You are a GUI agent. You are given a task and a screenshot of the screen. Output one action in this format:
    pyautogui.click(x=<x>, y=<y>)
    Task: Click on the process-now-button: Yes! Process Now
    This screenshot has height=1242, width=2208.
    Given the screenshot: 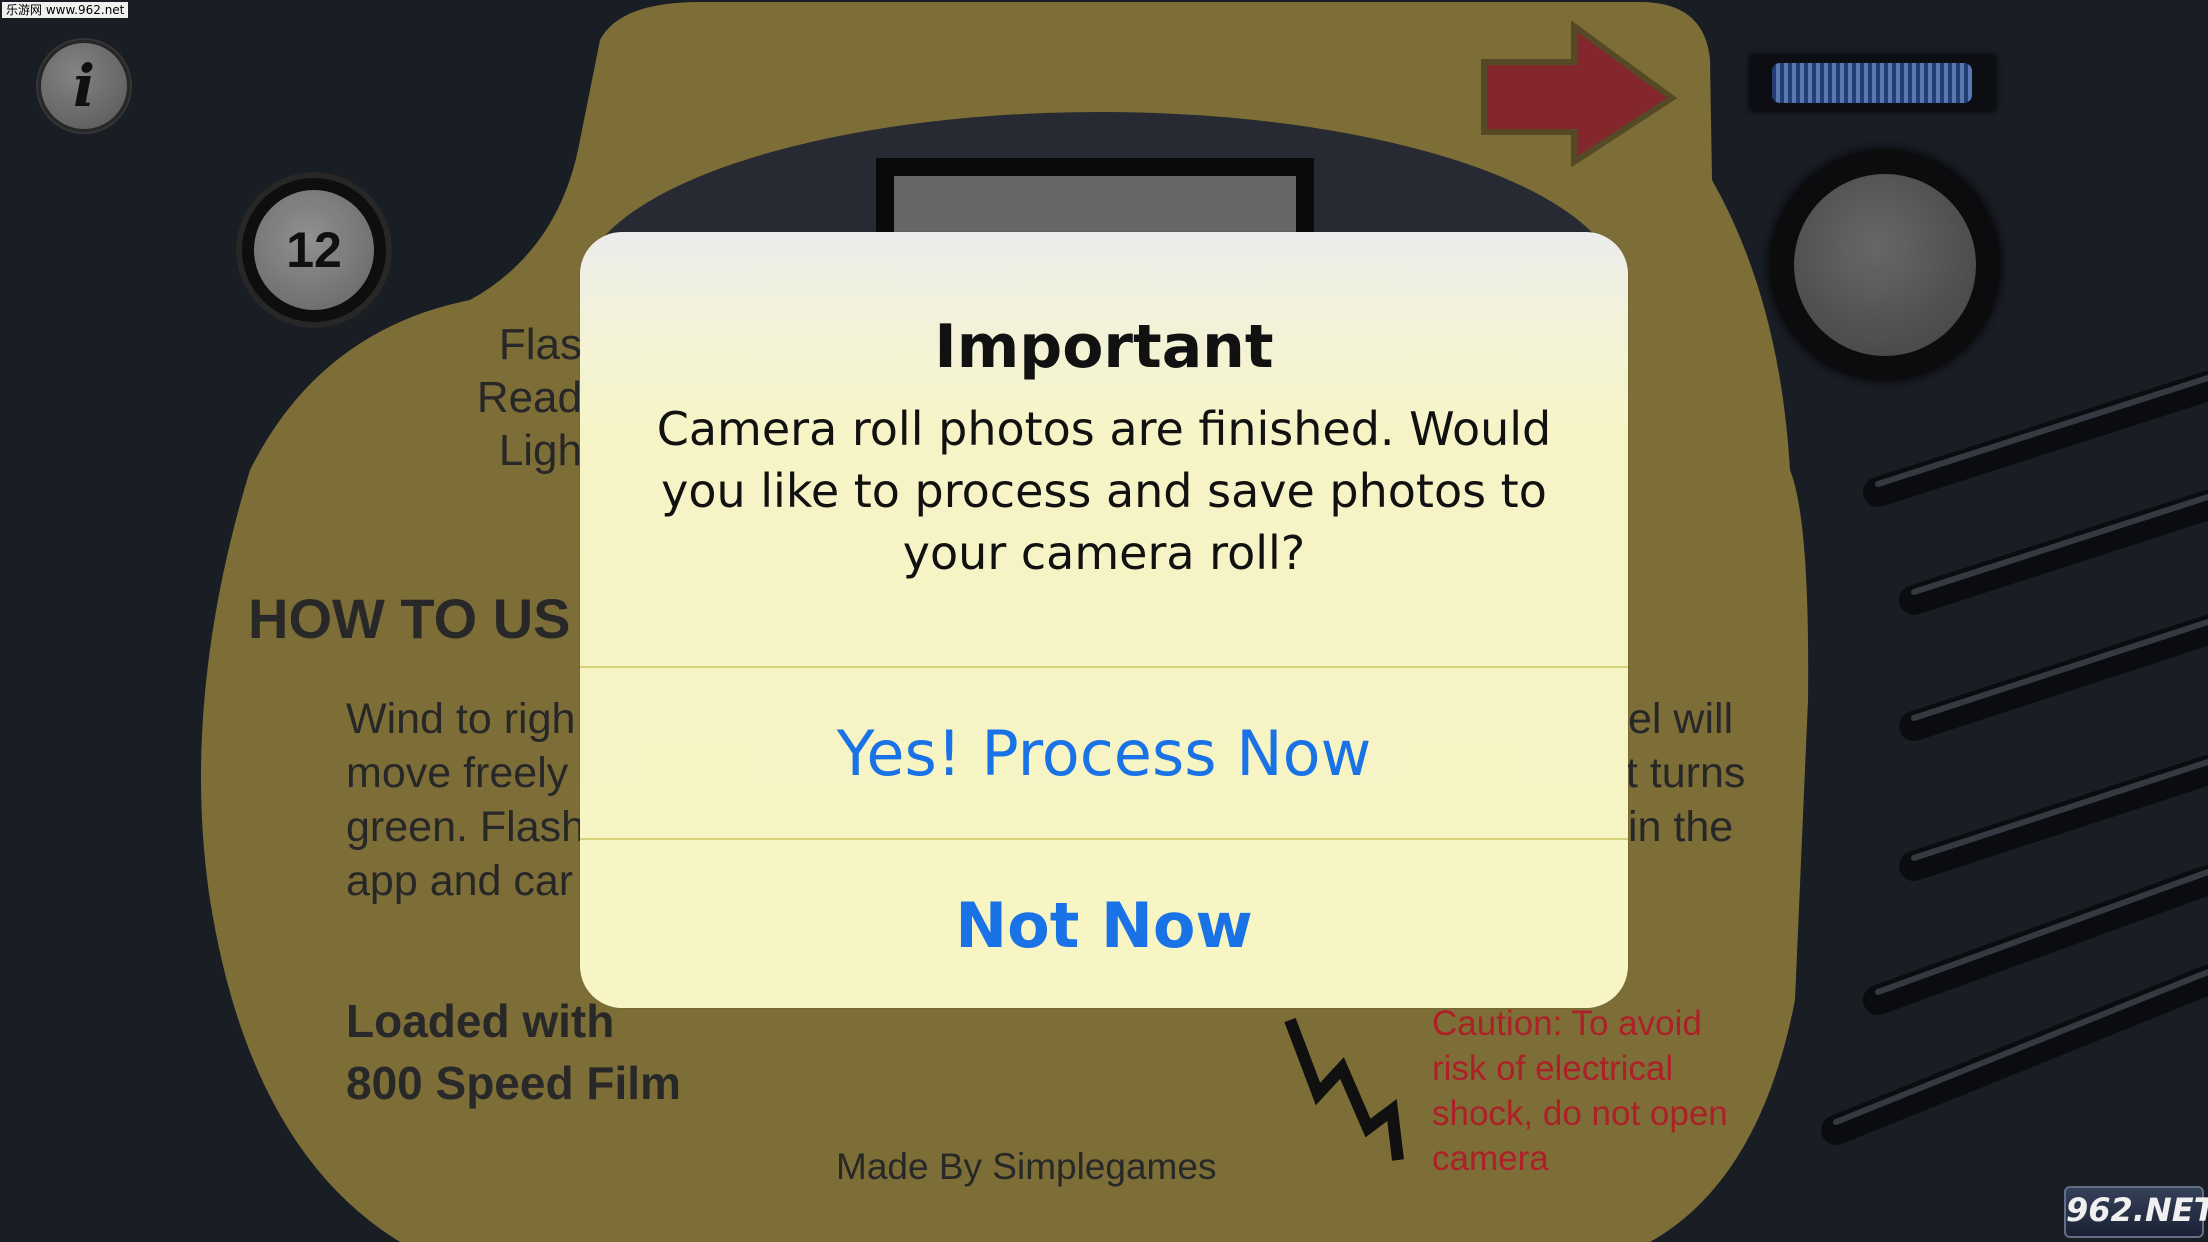 What is the action you would take?
    pyautogui.click(x=1104, y=753)
    